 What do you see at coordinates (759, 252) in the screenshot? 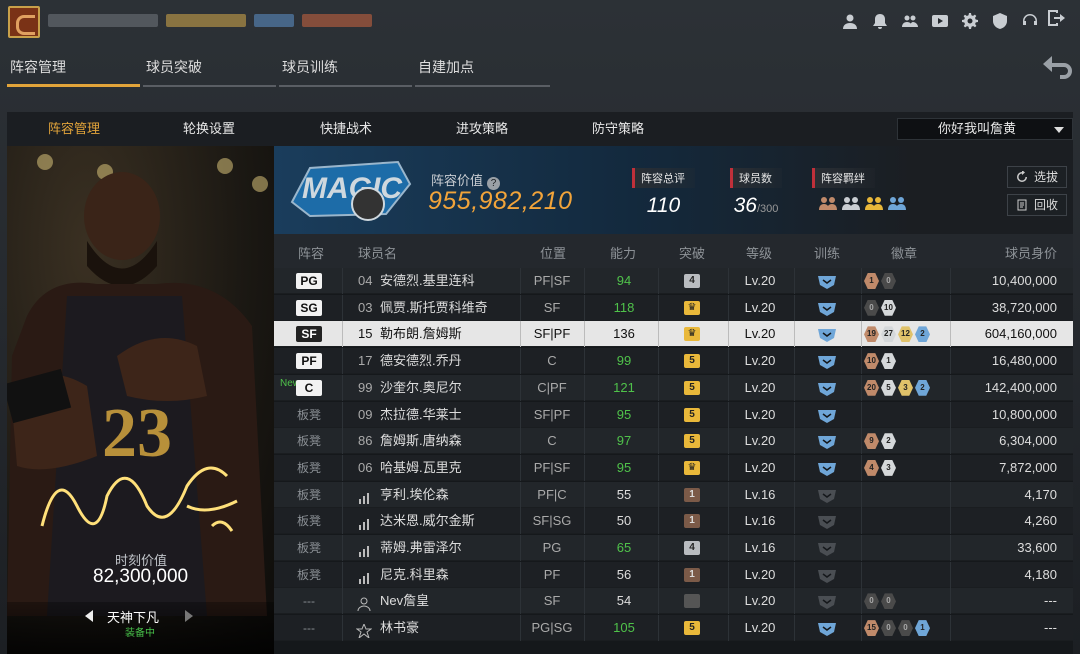
I see `header-level: 等级` at bounding box center [759, 252].